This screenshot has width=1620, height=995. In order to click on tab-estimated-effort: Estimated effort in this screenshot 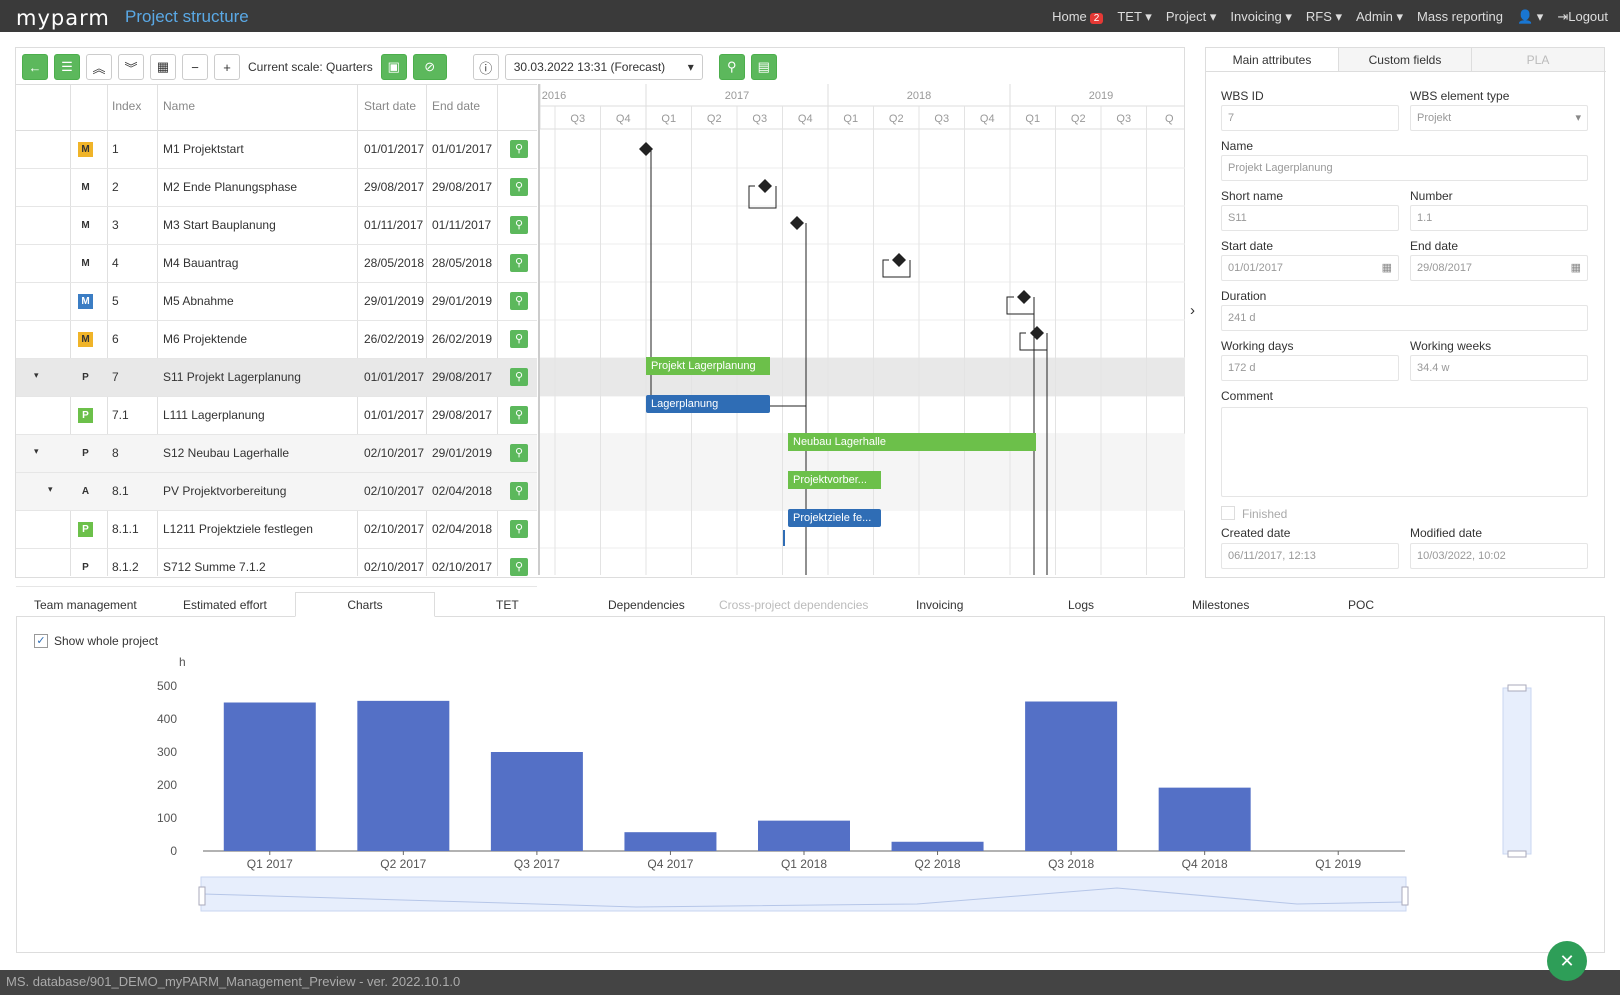, I will do `click(225, 605)`.